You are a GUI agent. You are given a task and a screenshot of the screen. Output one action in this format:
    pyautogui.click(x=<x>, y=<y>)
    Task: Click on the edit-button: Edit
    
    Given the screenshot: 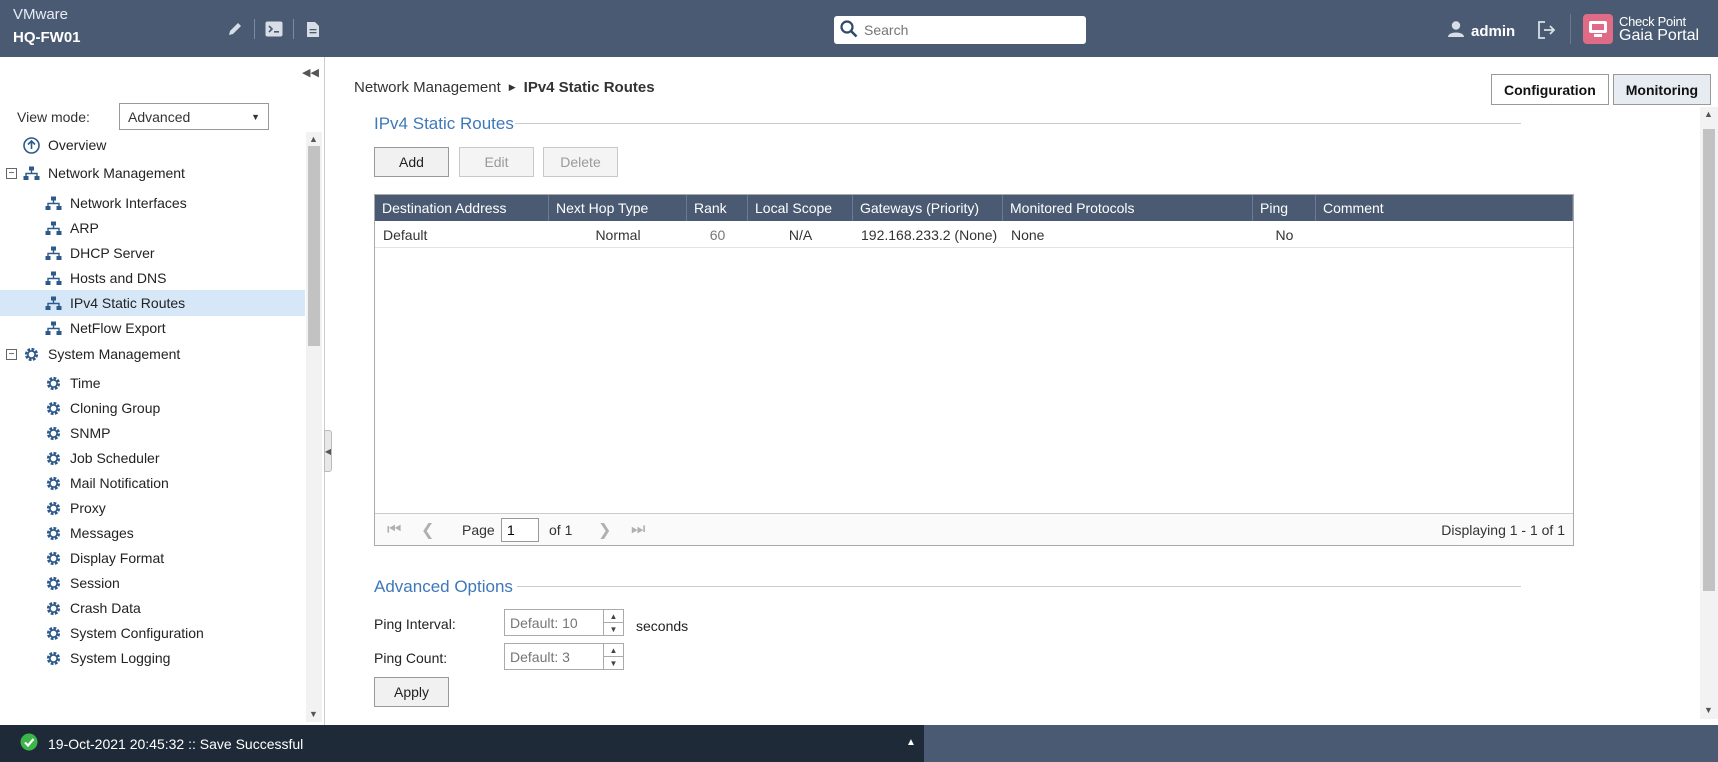 What is the action you would take?
    pyautogui.click(x=496, y=162)
    